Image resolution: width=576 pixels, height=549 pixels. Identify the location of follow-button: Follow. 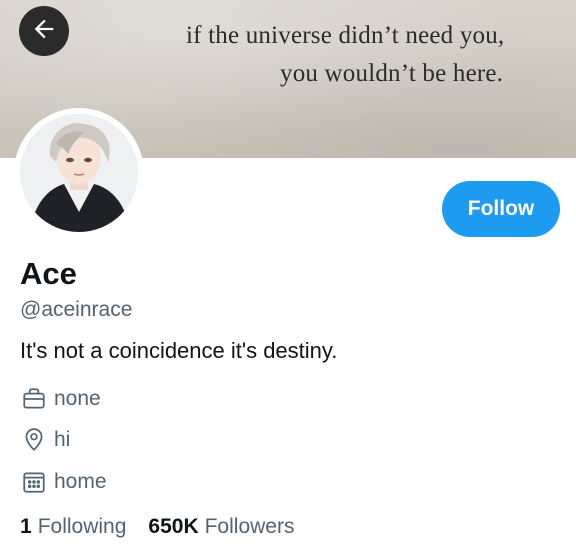
(501, 209).